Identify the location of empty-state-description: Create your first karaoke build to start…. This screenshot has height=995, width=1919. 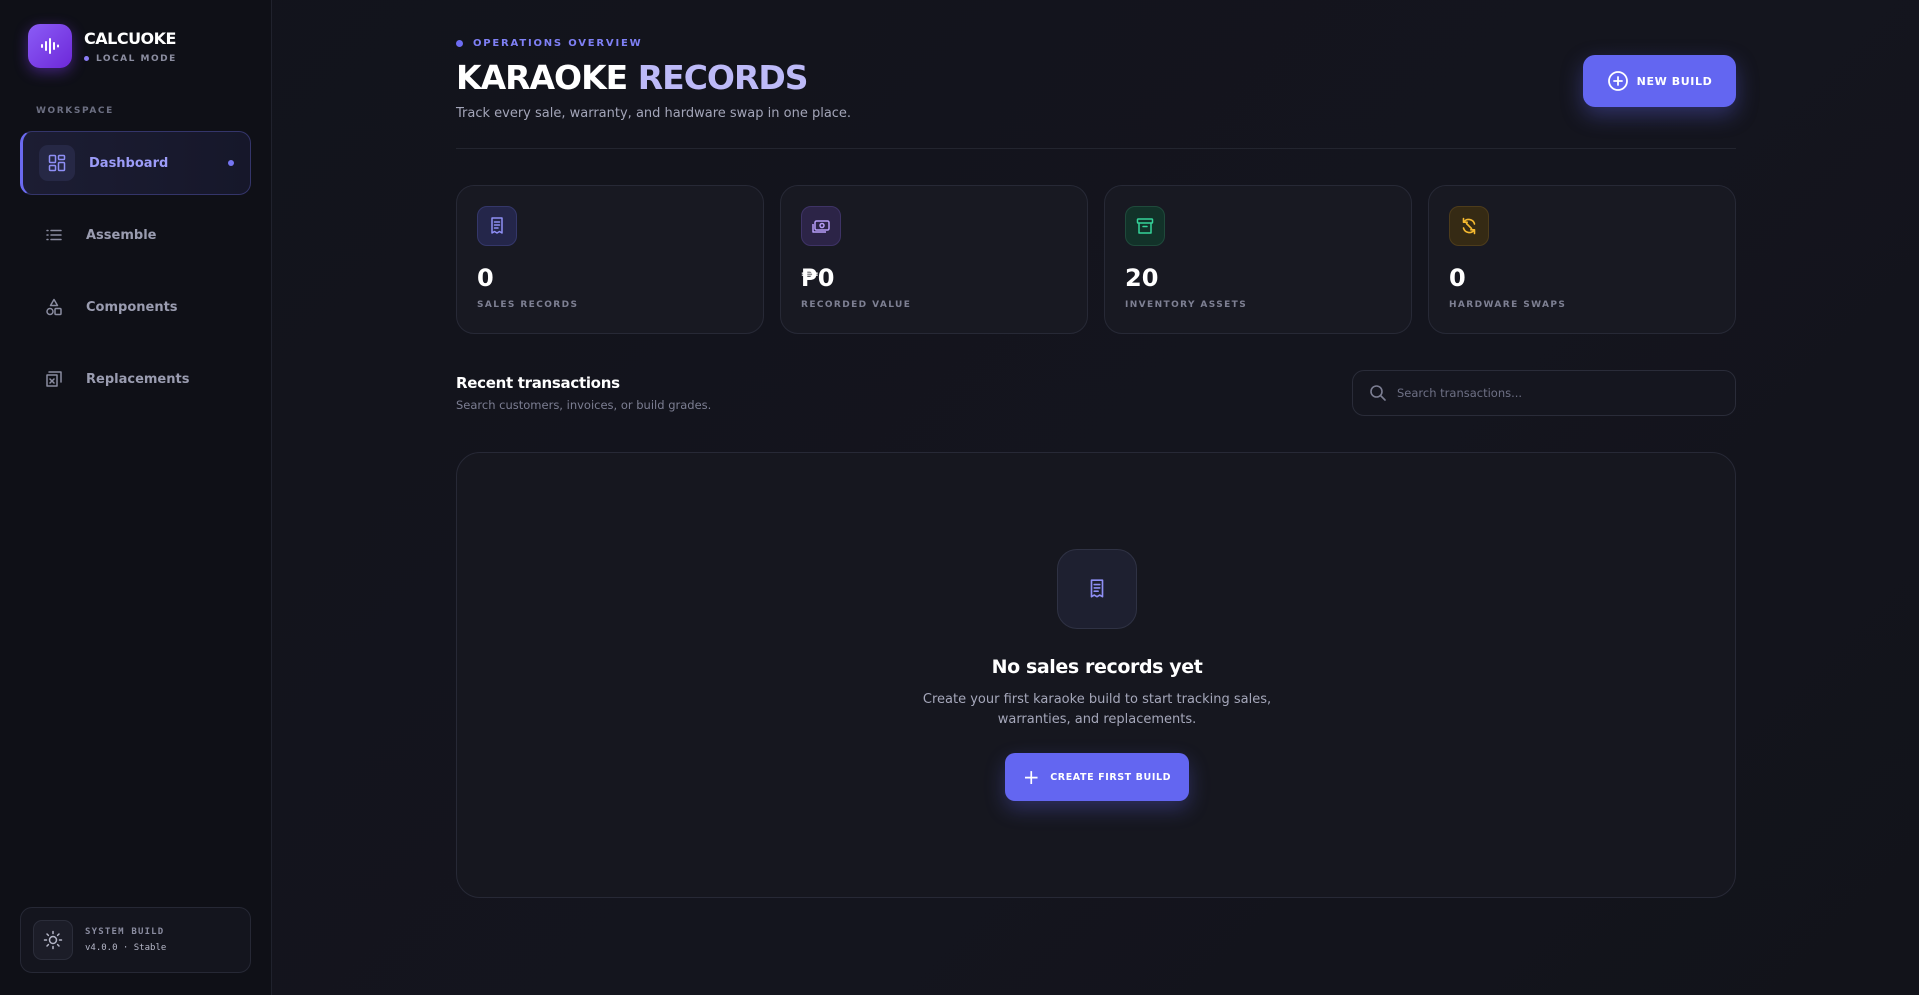
(1097, 709).